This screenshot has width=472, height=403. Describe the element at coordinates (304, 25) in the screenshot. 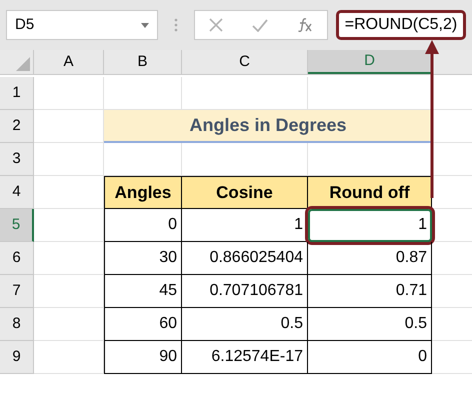

I see `function-icon` at that location.